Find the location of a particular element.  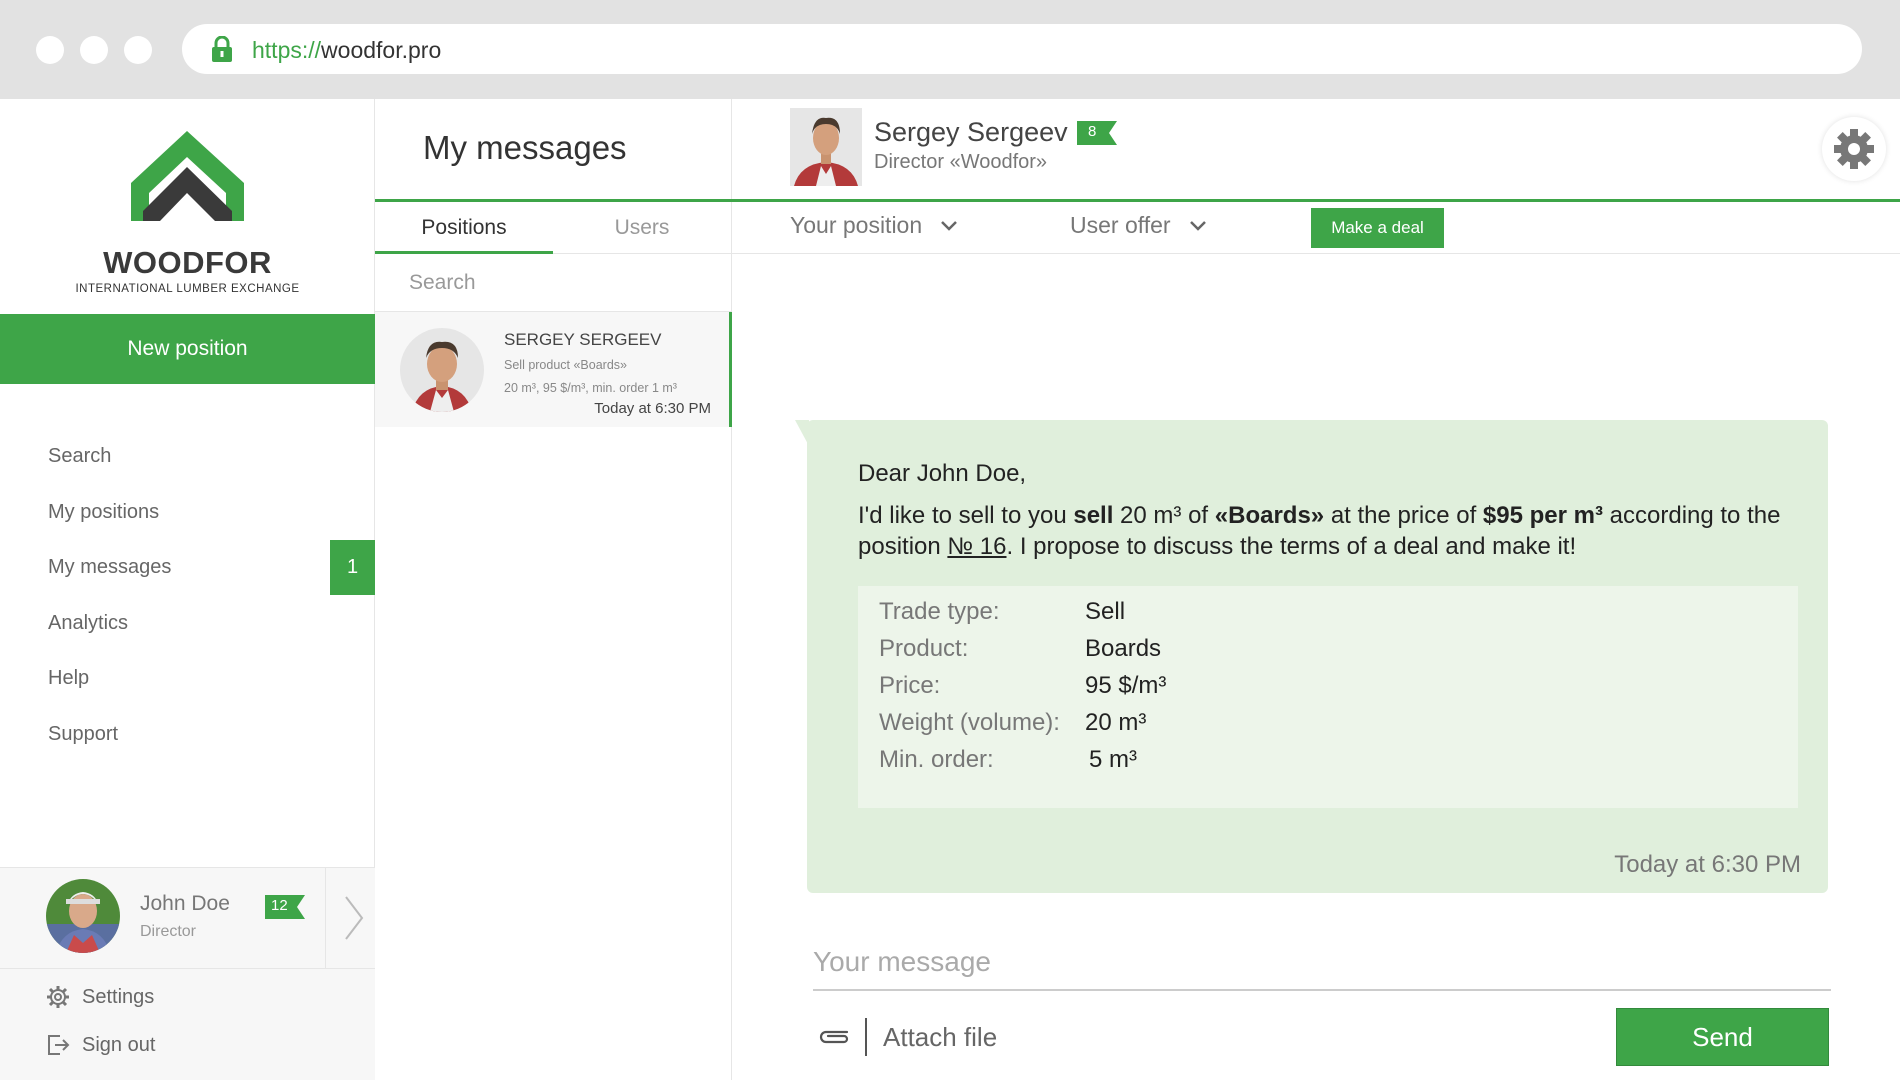

conversation-search is located at coordinates (553, 283).